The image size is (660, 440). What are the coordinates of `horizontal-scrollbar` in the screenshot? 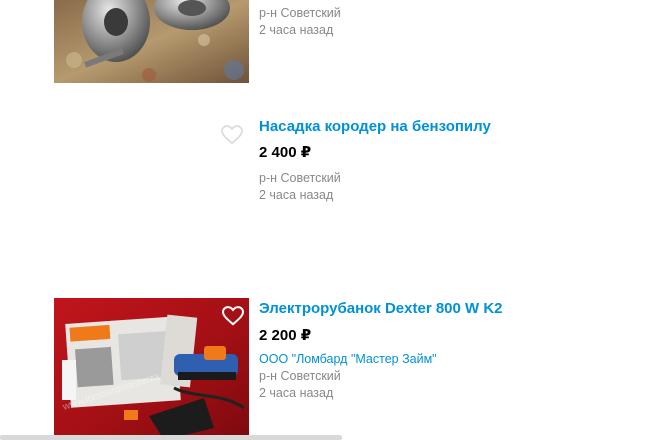 It's located at (171, 437).